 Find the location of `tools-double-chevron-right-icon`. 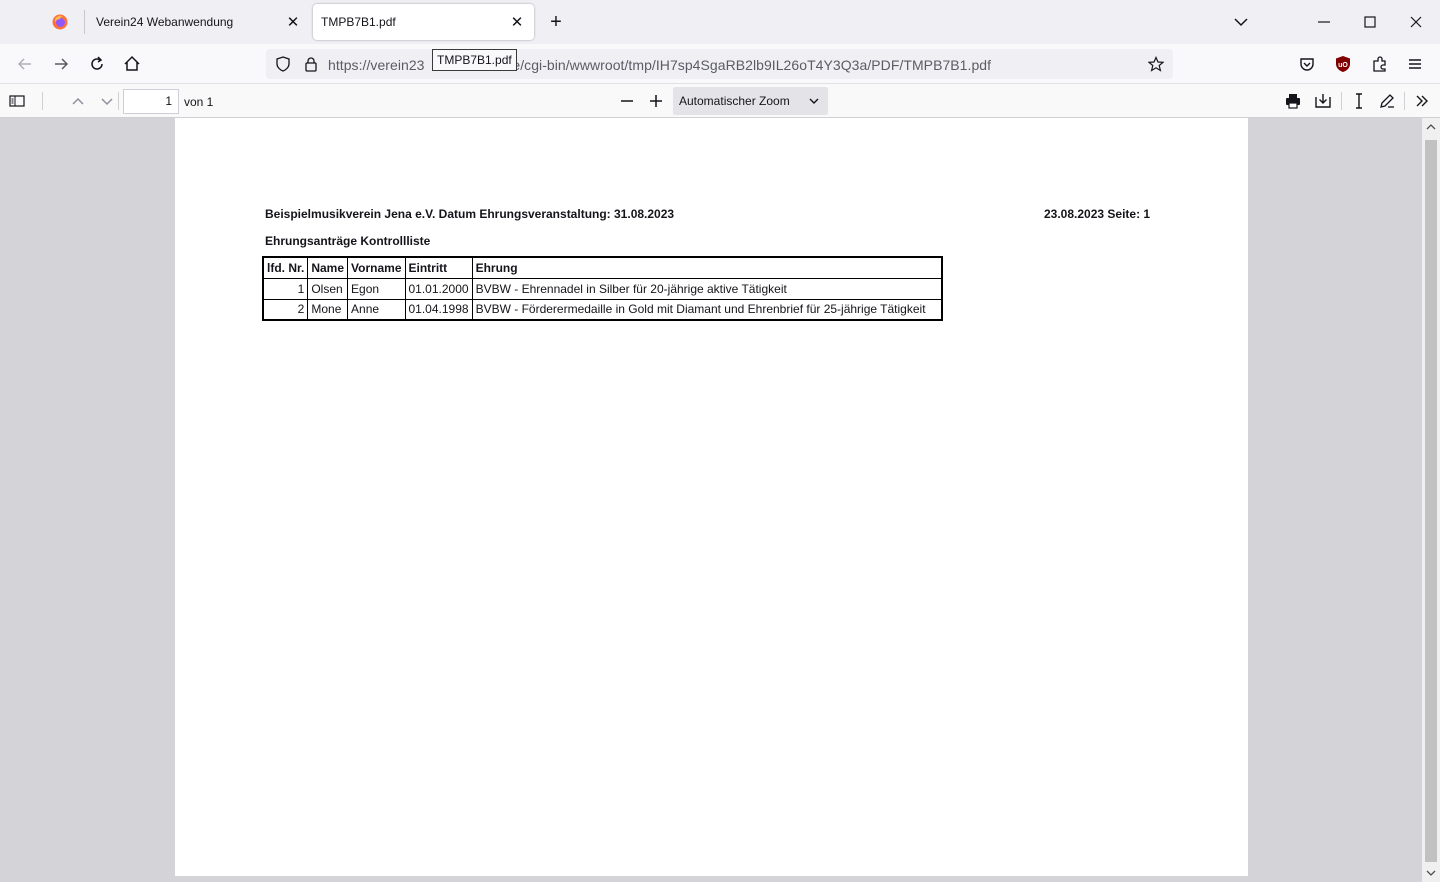

tools-double-chevron-right-icon is located at coordinates (1422, 101).